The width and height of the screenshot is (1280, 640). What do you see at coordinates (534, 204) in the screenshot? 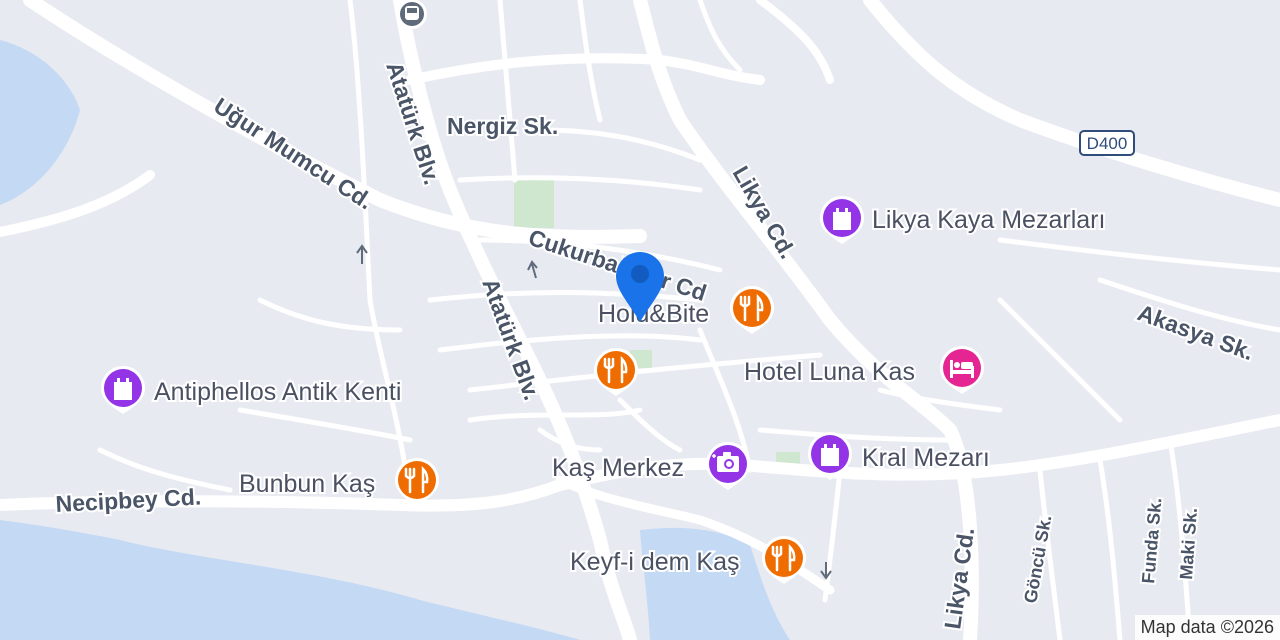
I see `park-area` at bounding box center [534, 204].